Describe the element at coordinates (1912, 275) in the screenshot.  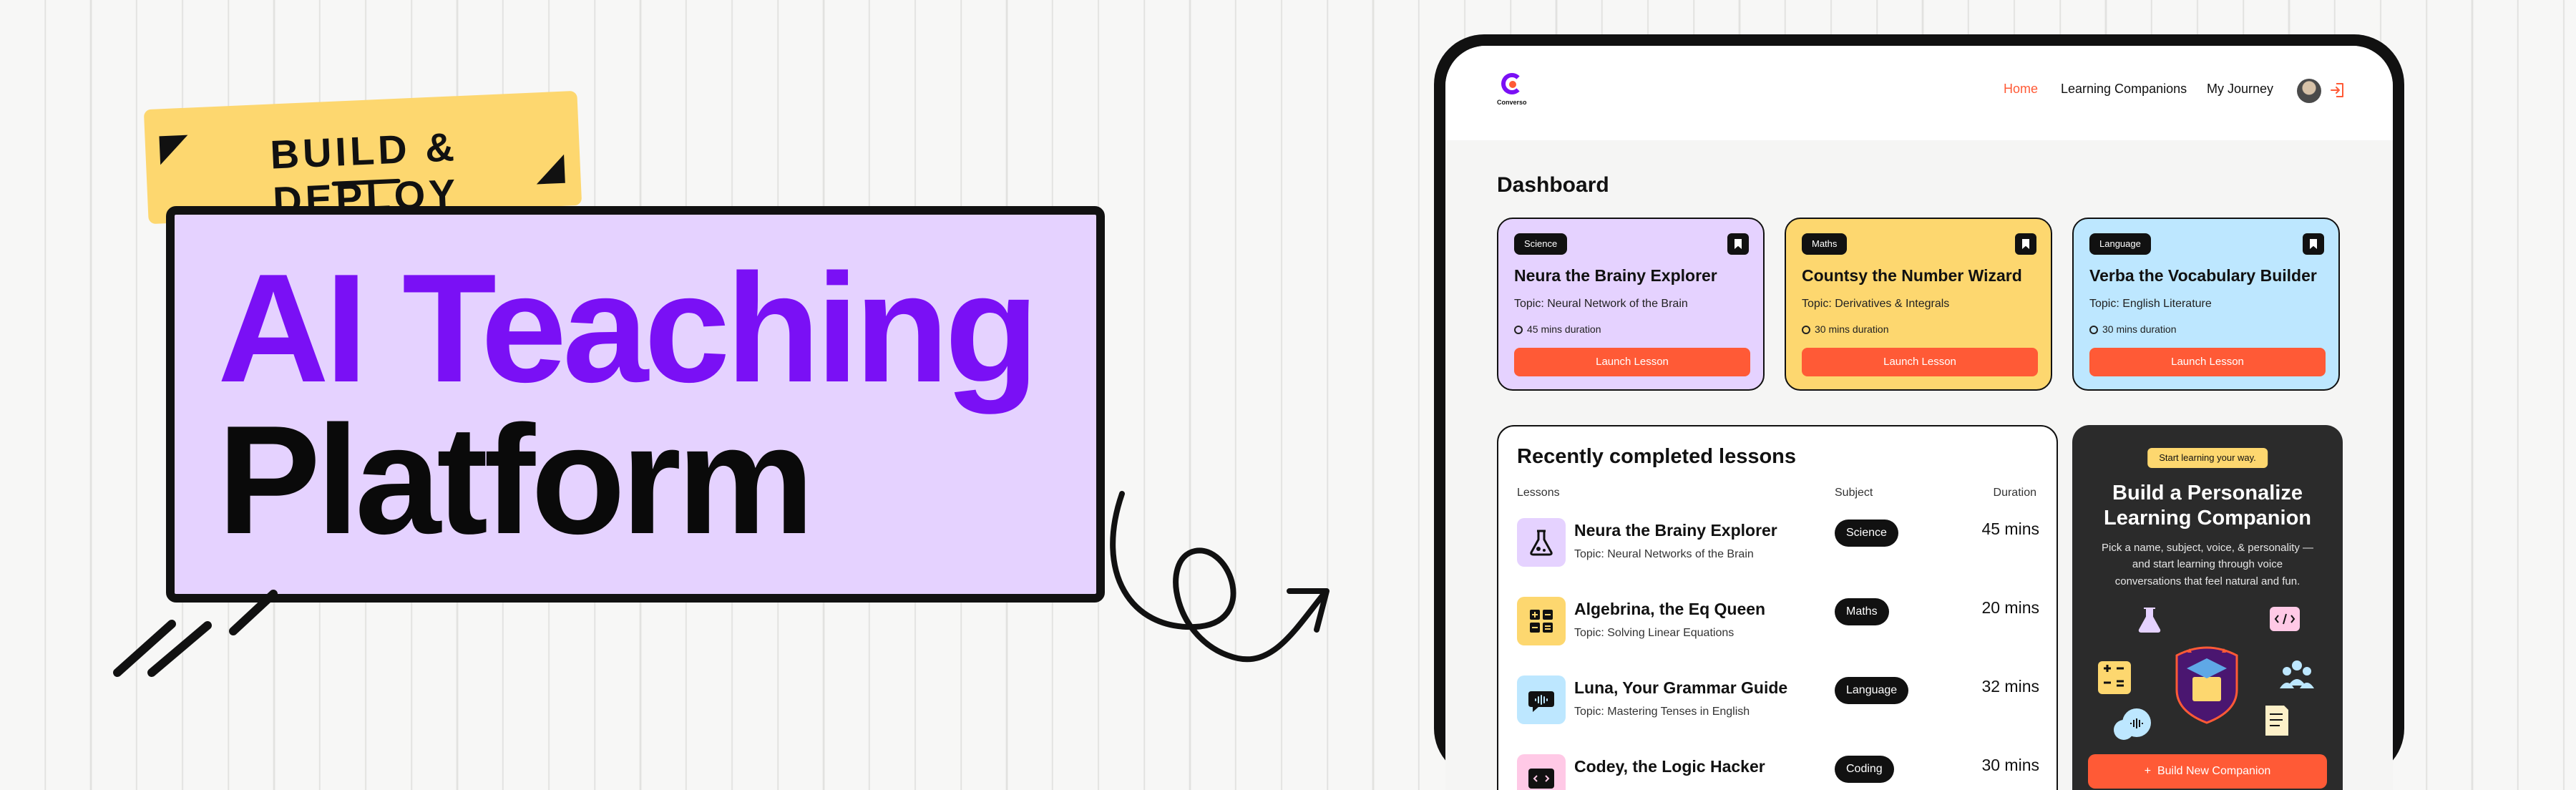
I see `companion-name: Countsy the Number Wizard` at that location.